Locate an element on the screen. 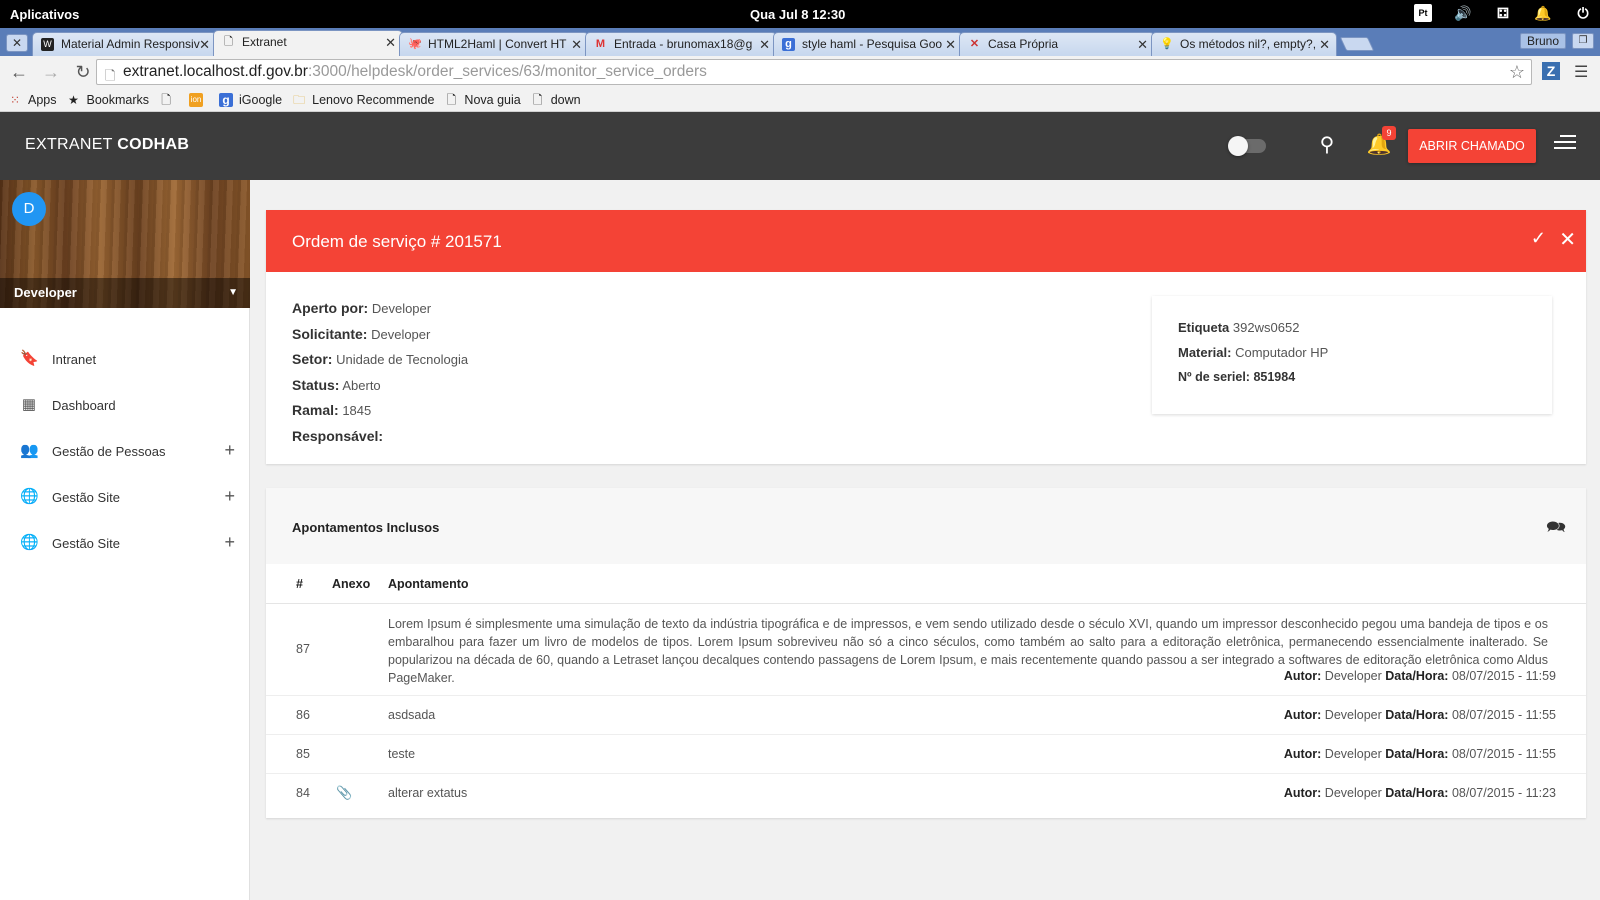  close-icon: ✕ is located at coordinates (1567, 239).